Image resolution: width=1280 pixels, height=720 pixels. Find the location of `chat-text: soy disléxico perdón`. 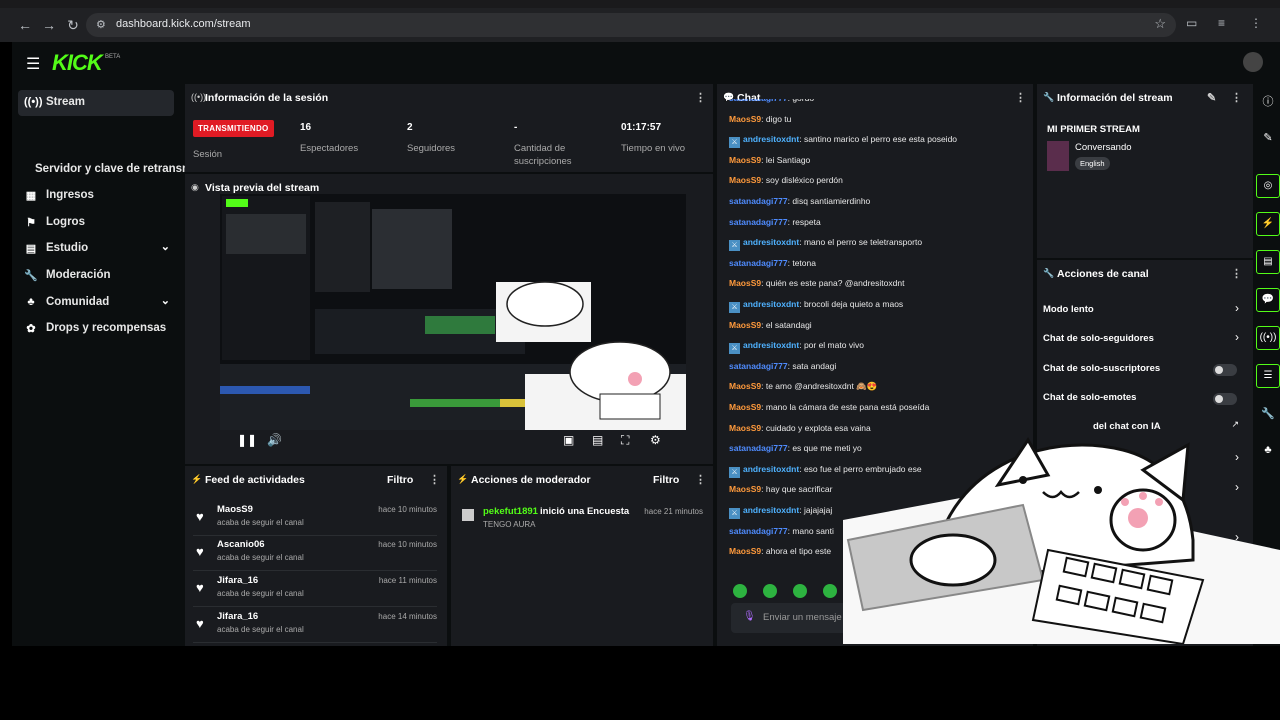

chat-text: soy disléxico perdón is located at coordinates (804, 180).